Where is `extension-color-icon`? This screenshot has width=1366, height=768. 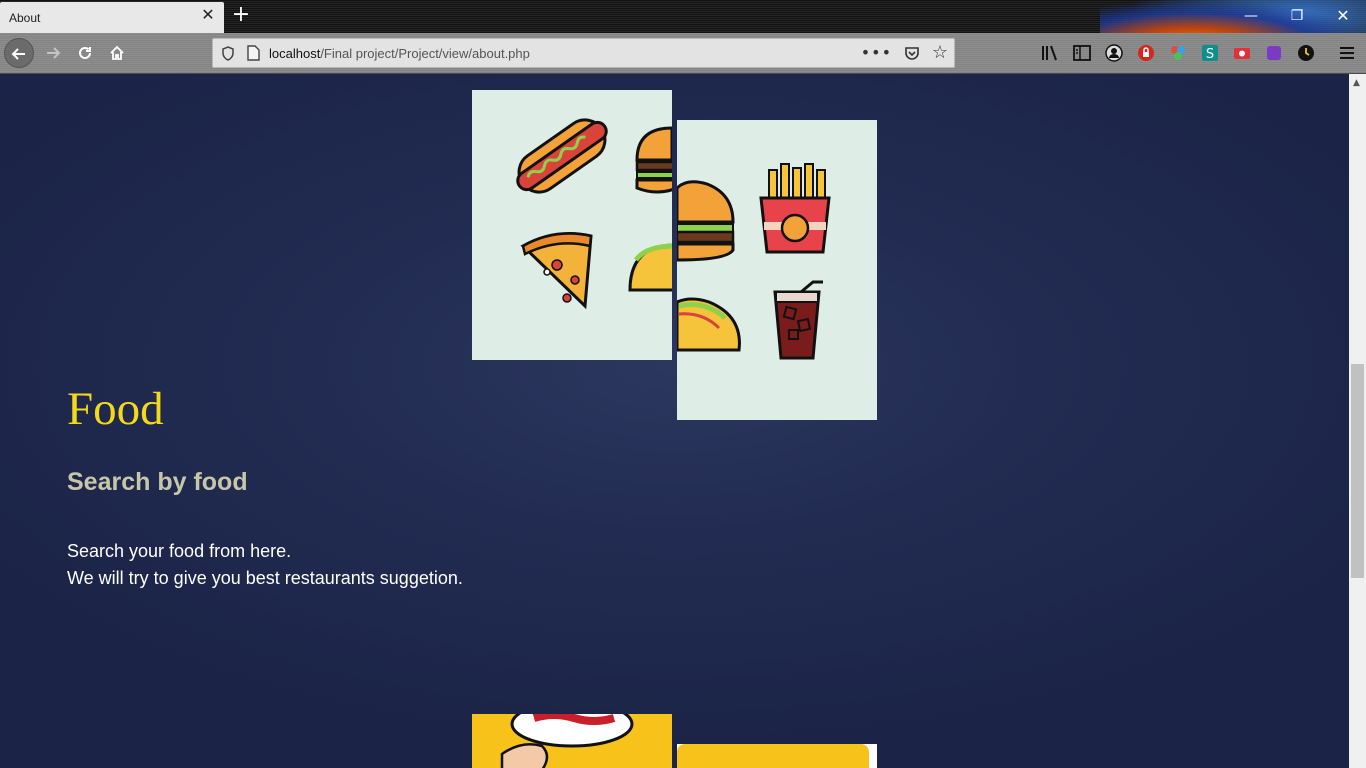
extension-color-icon is located at coordinates (1178, 53).